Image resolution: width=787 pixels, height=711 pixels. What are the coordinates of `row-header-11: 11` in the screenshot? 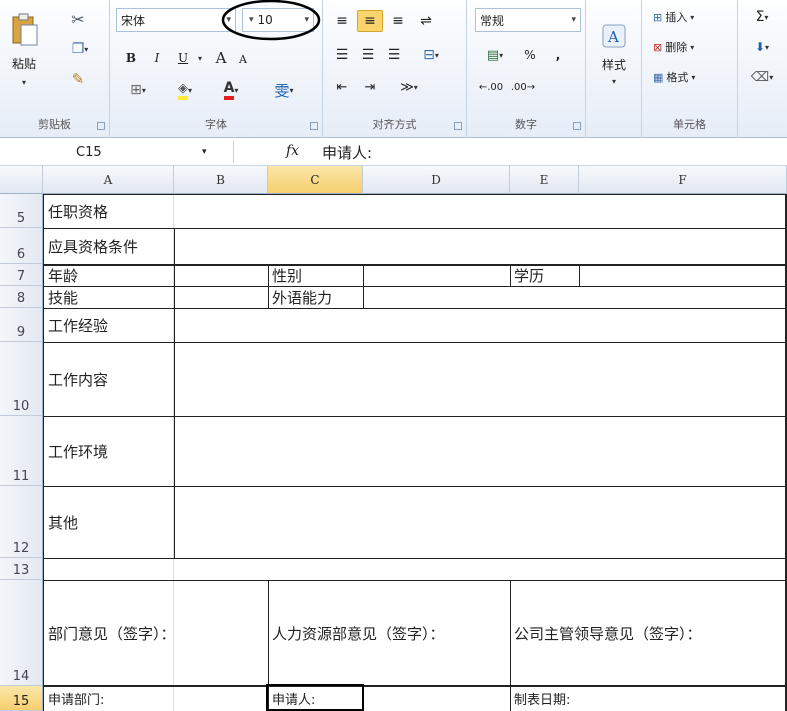 It's located at (21, 451).